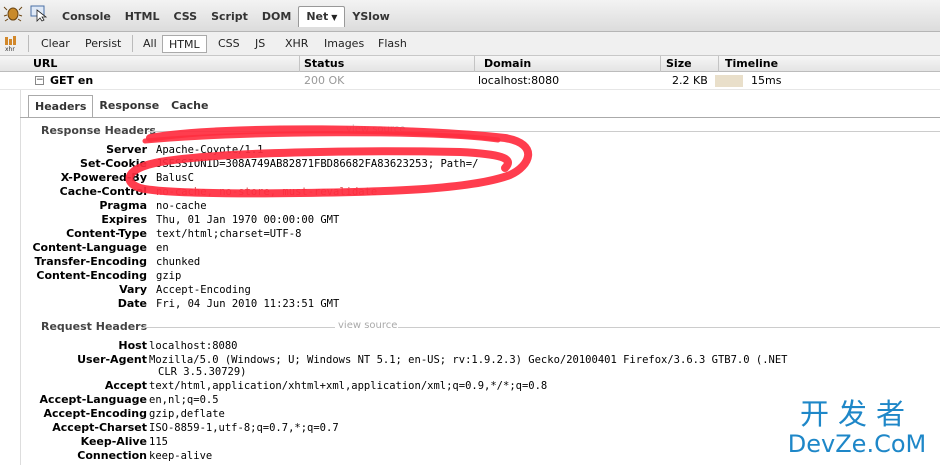 The height and width of the screenshot is (465, 940). Describe the element at coordinates (244, 428) in the screenshot. I see `header-value: ISO-8859-1,utf-8;q=0.7,*;q=0.7` at that location.